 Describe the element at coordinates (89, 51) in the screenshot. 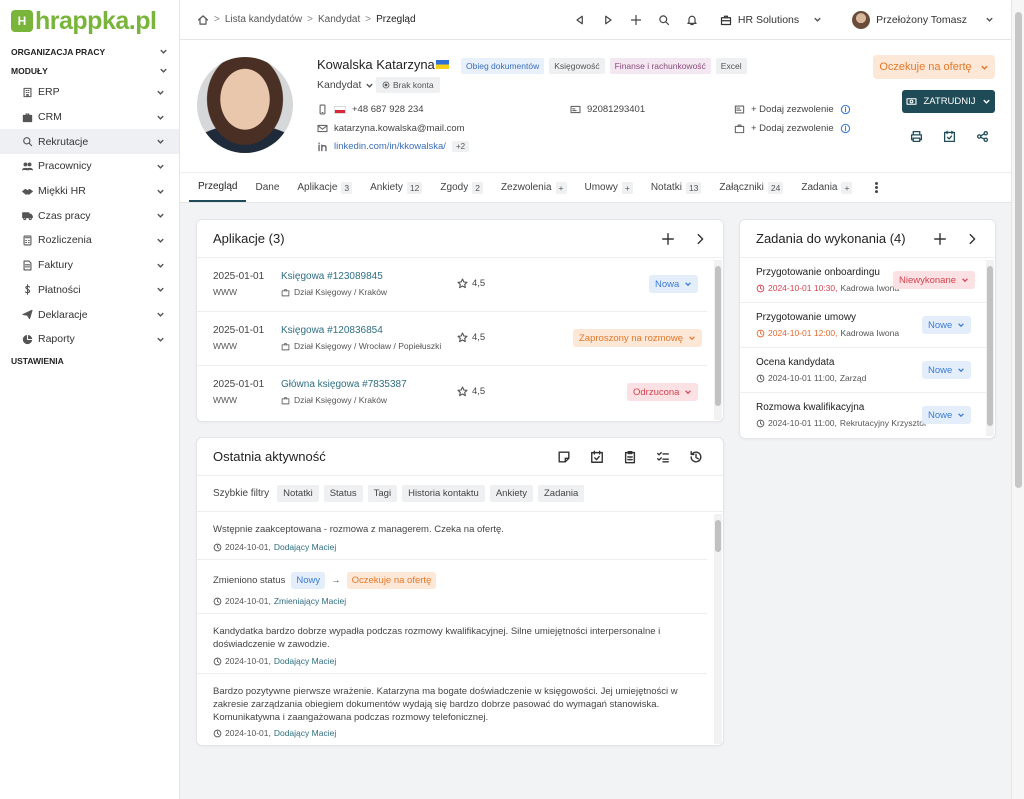

I see `section-organizacja: ORGANIZACJA PRACY` at that location.